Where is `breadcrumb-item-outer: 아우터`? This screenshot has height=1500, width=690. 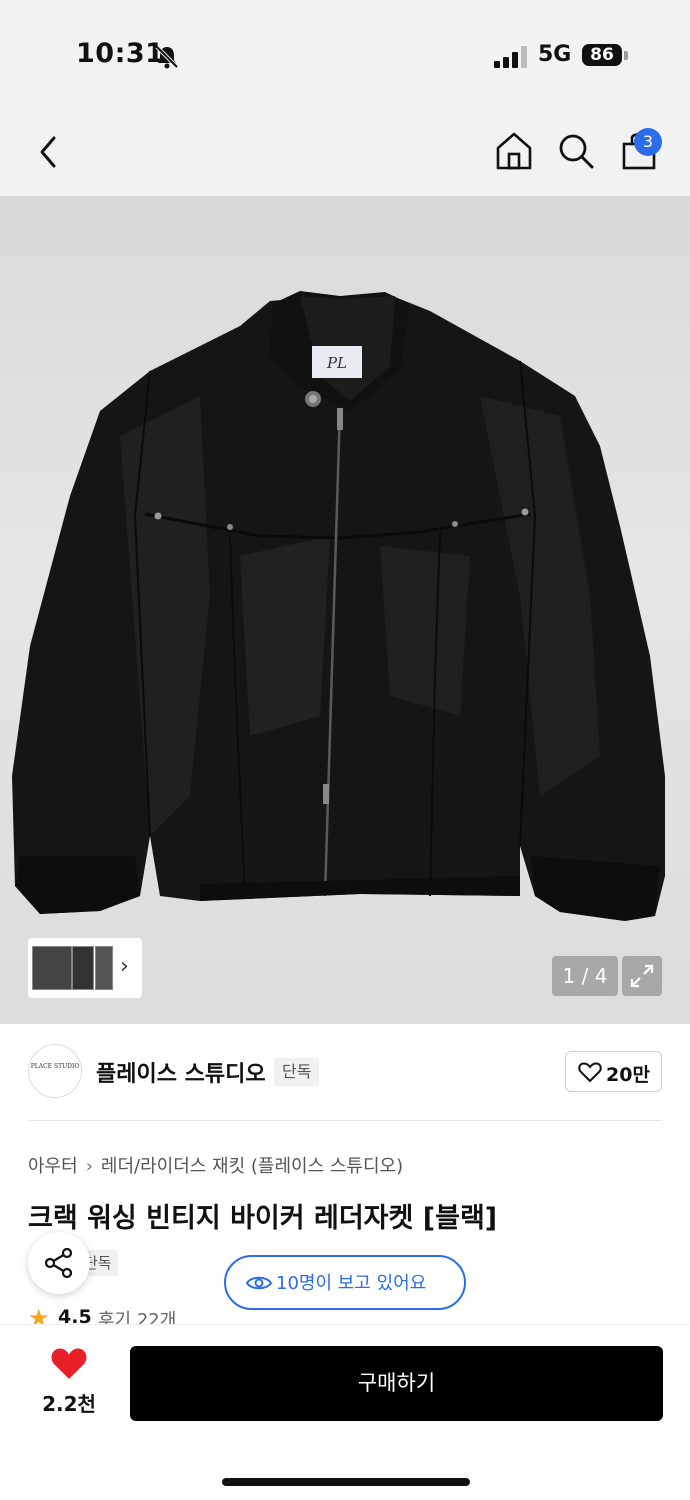 breadcrumb-item-outer: 아우터 is located at coordinates (53, 1165).